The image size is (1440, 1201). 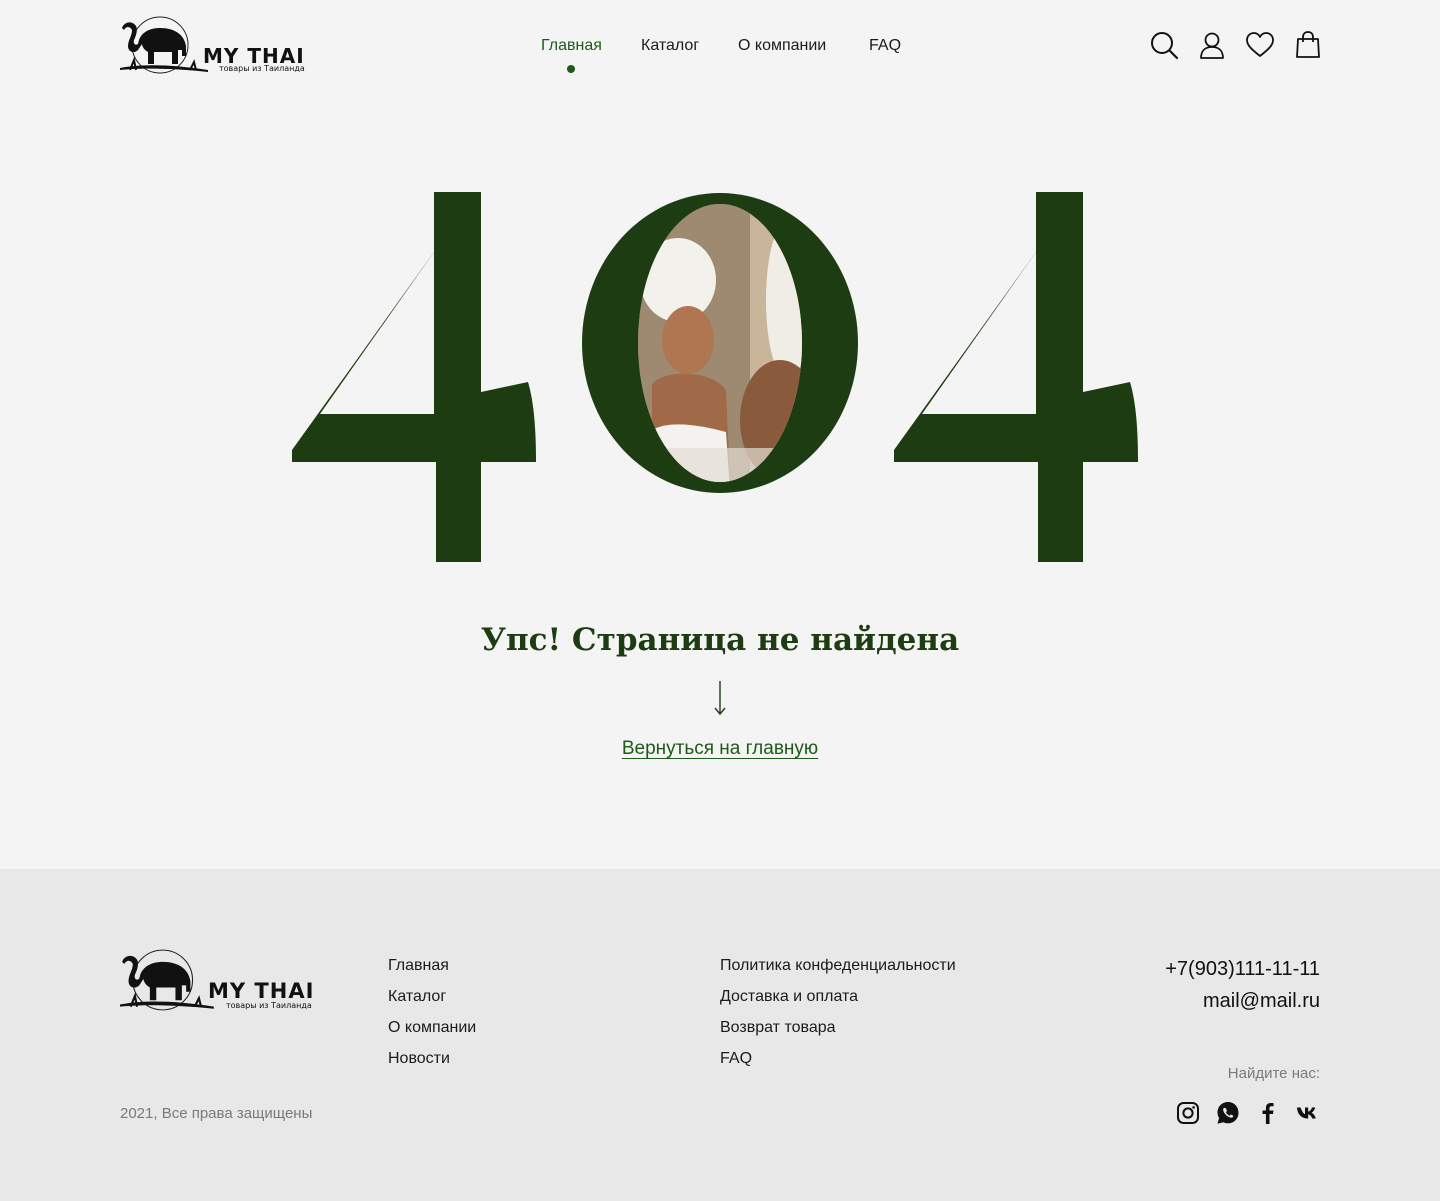 I want to click on back-home-link: Вернуться на главную, so click(x=720, y=748).